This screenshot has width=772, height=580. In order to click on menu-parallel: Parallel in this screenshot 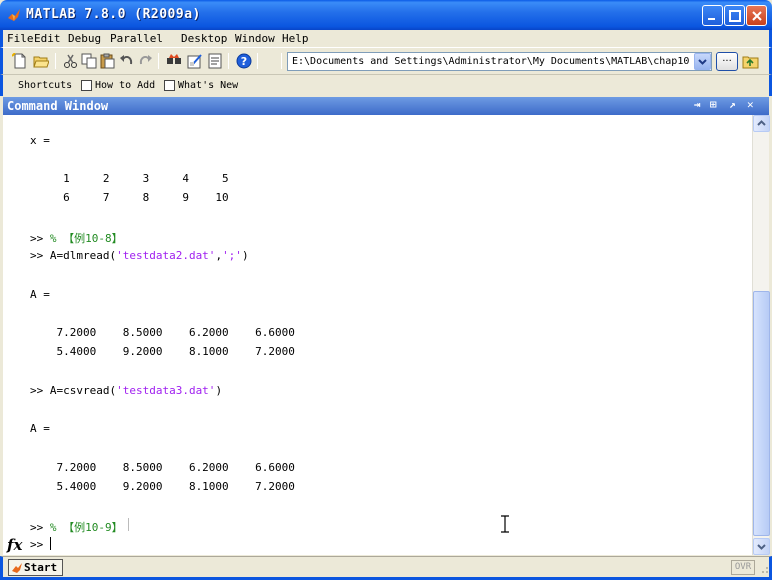, I will do `click(136, 38)`.